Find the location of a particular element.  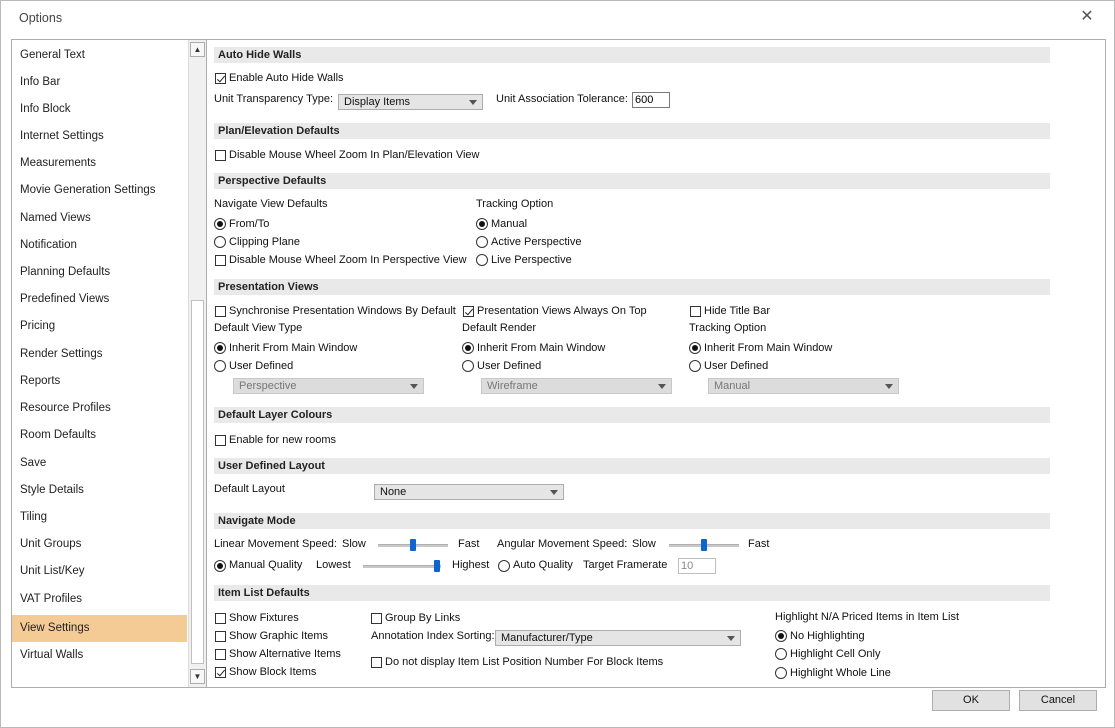

nav-item-info-bar: Info Bar is located at coordinates (99, 82).